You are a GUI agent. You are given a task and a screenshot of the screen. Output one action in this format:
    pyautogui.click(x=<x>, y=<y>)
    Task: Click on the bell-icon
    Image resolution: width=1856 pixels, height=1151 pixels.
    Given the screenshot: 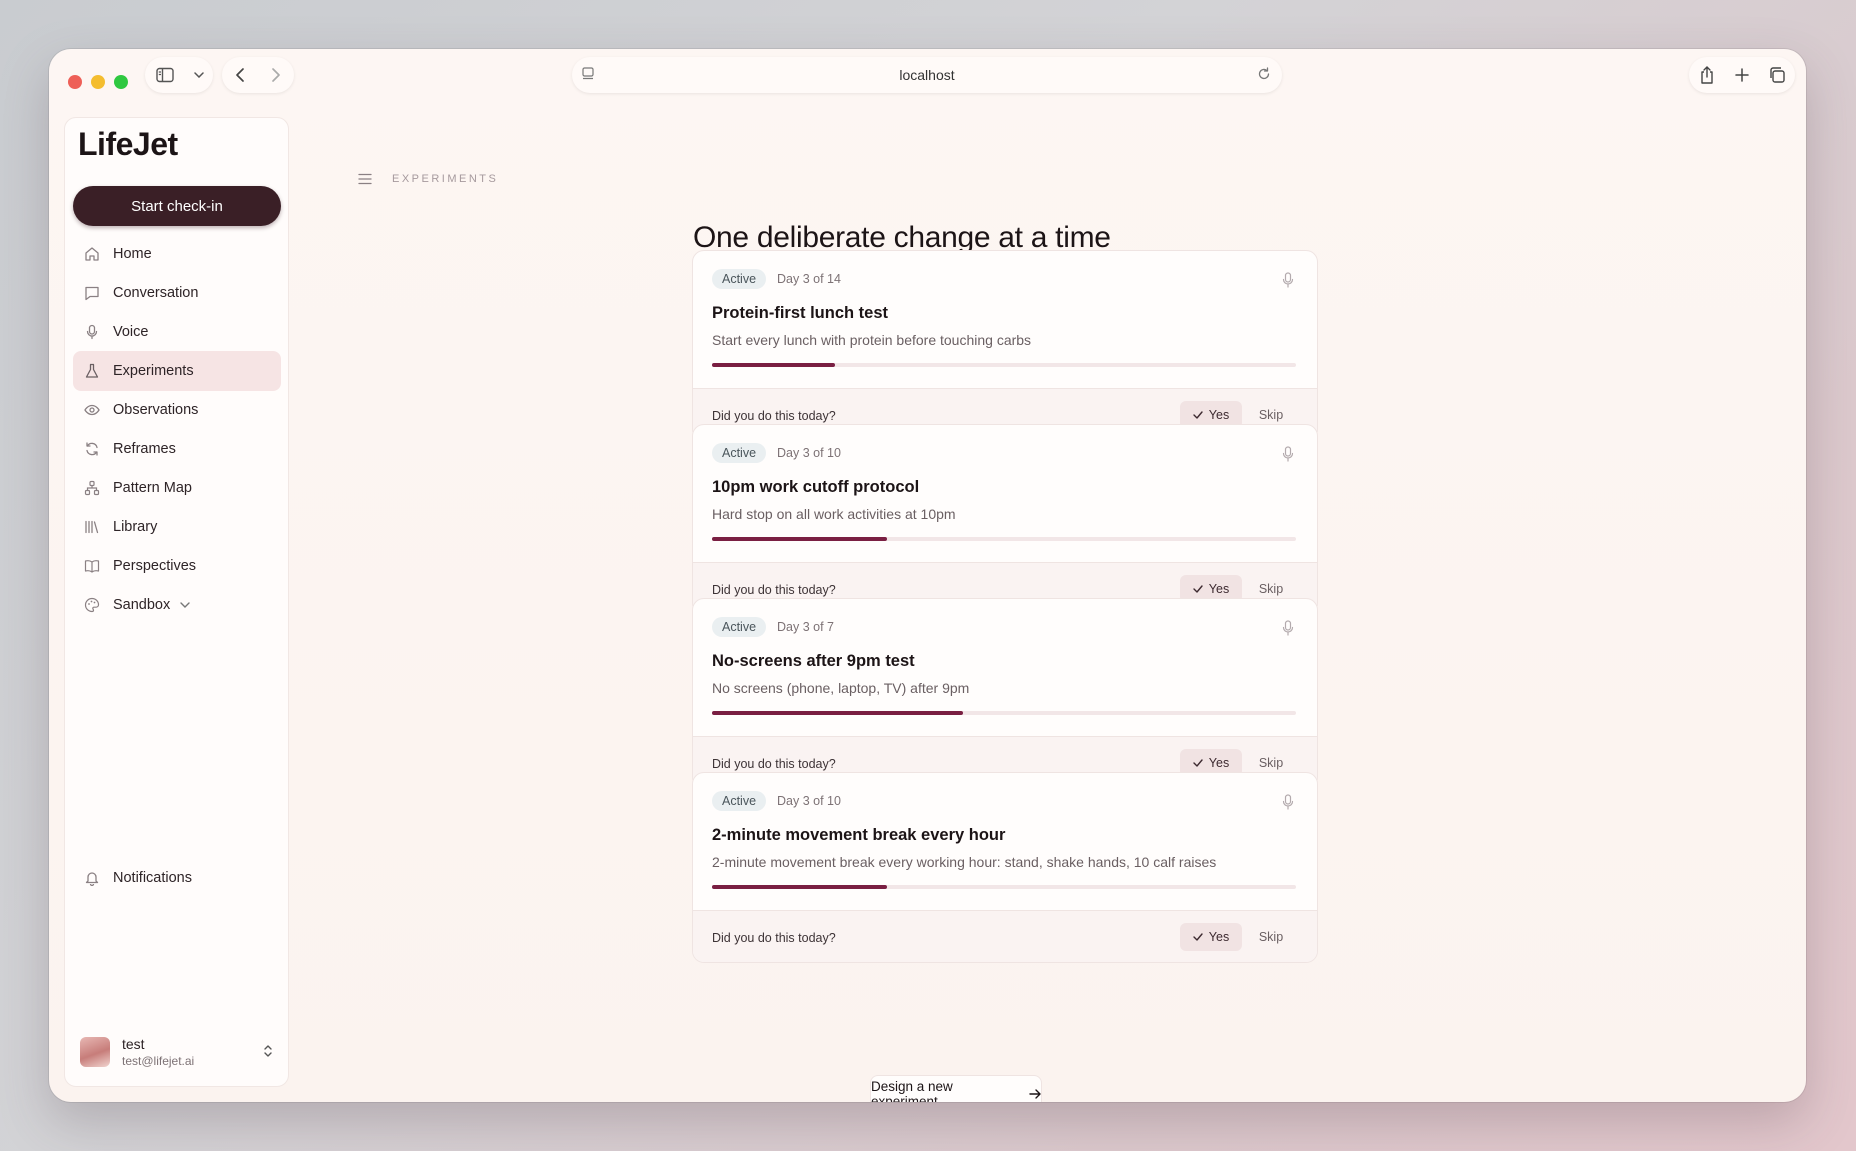 What is the action you would take?
    pyautogui.click(x=92, y=878)
    